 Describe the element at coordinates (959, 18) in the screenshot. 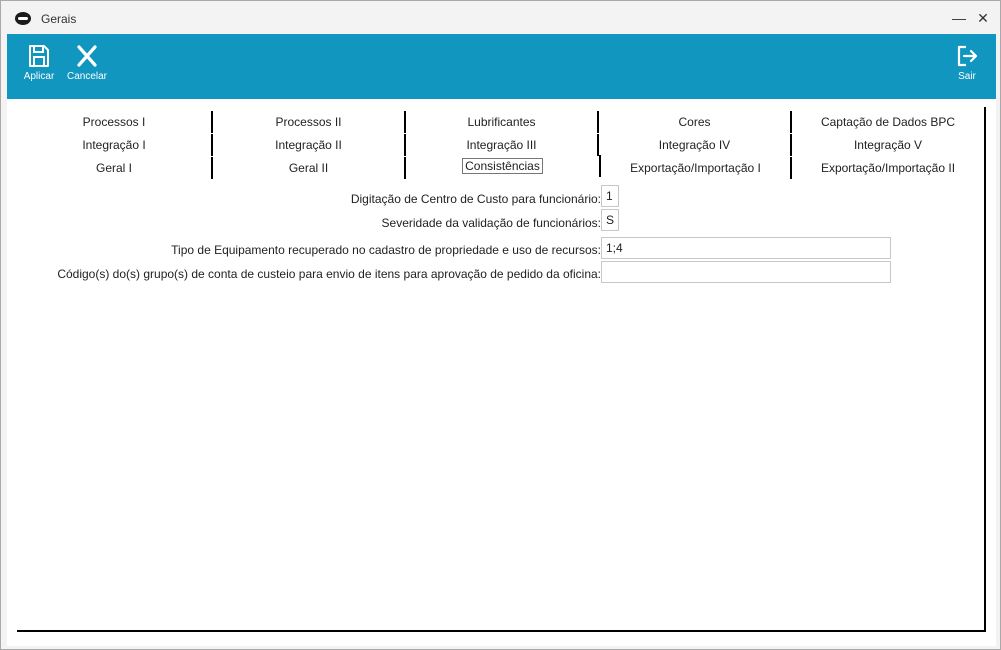

I see `minimize-button: —` at that location.